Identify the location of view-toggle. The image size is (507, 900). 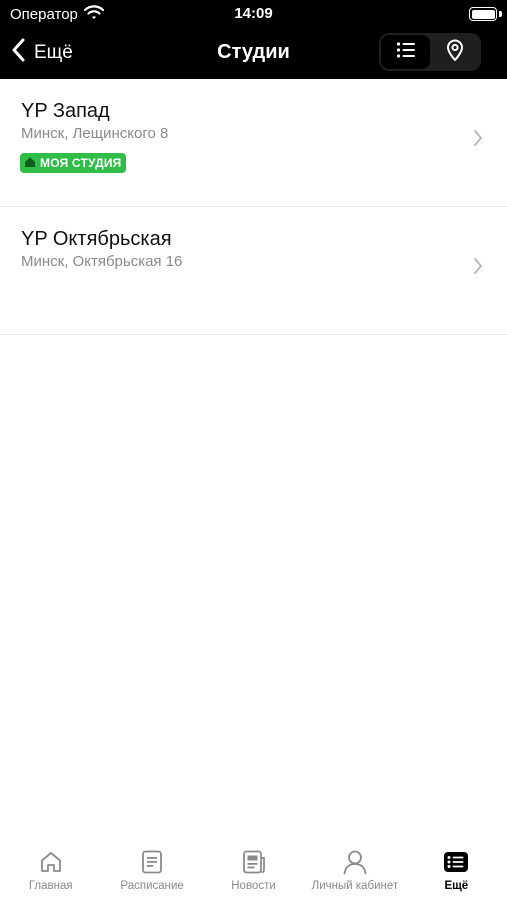
(430, 52).